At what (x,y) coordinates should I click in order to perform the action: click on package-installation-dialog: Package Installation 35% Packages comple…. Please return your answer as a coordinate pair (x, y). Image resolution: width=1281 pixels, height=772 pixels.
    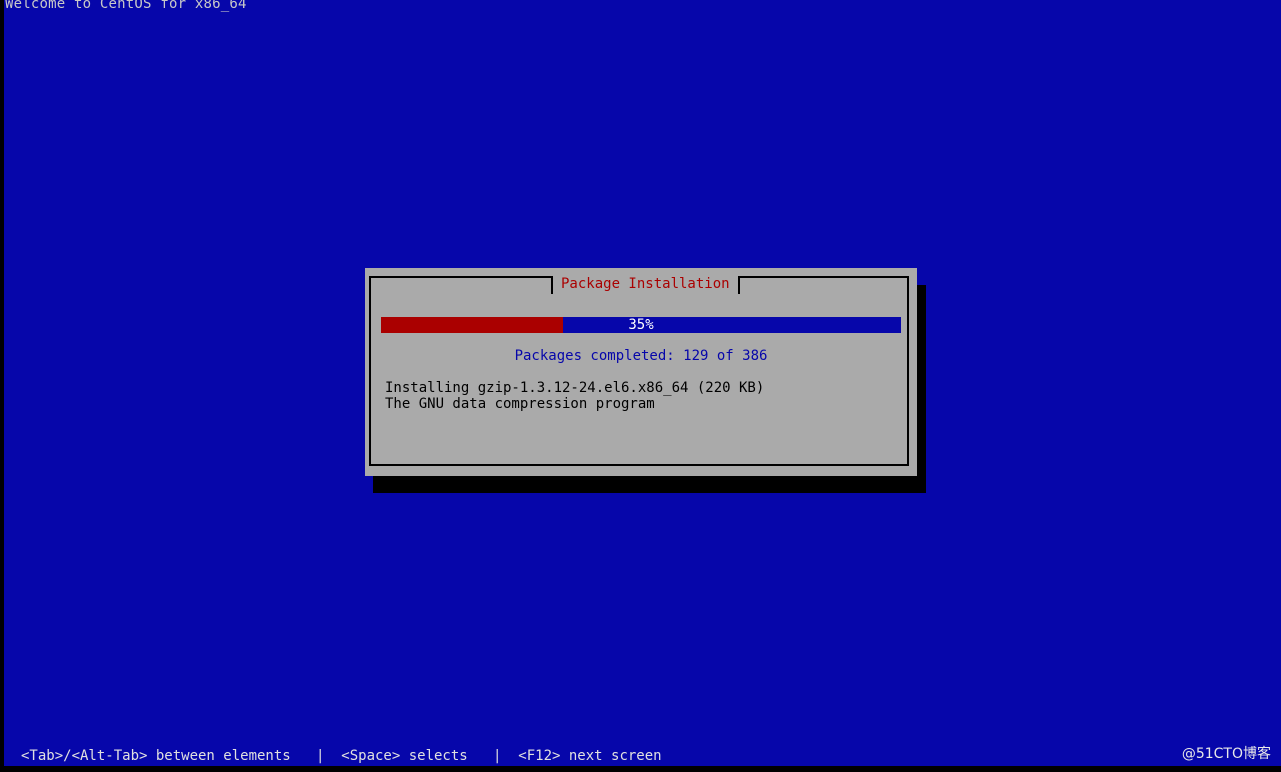
    Looking at the image, I should click on (641, 372).